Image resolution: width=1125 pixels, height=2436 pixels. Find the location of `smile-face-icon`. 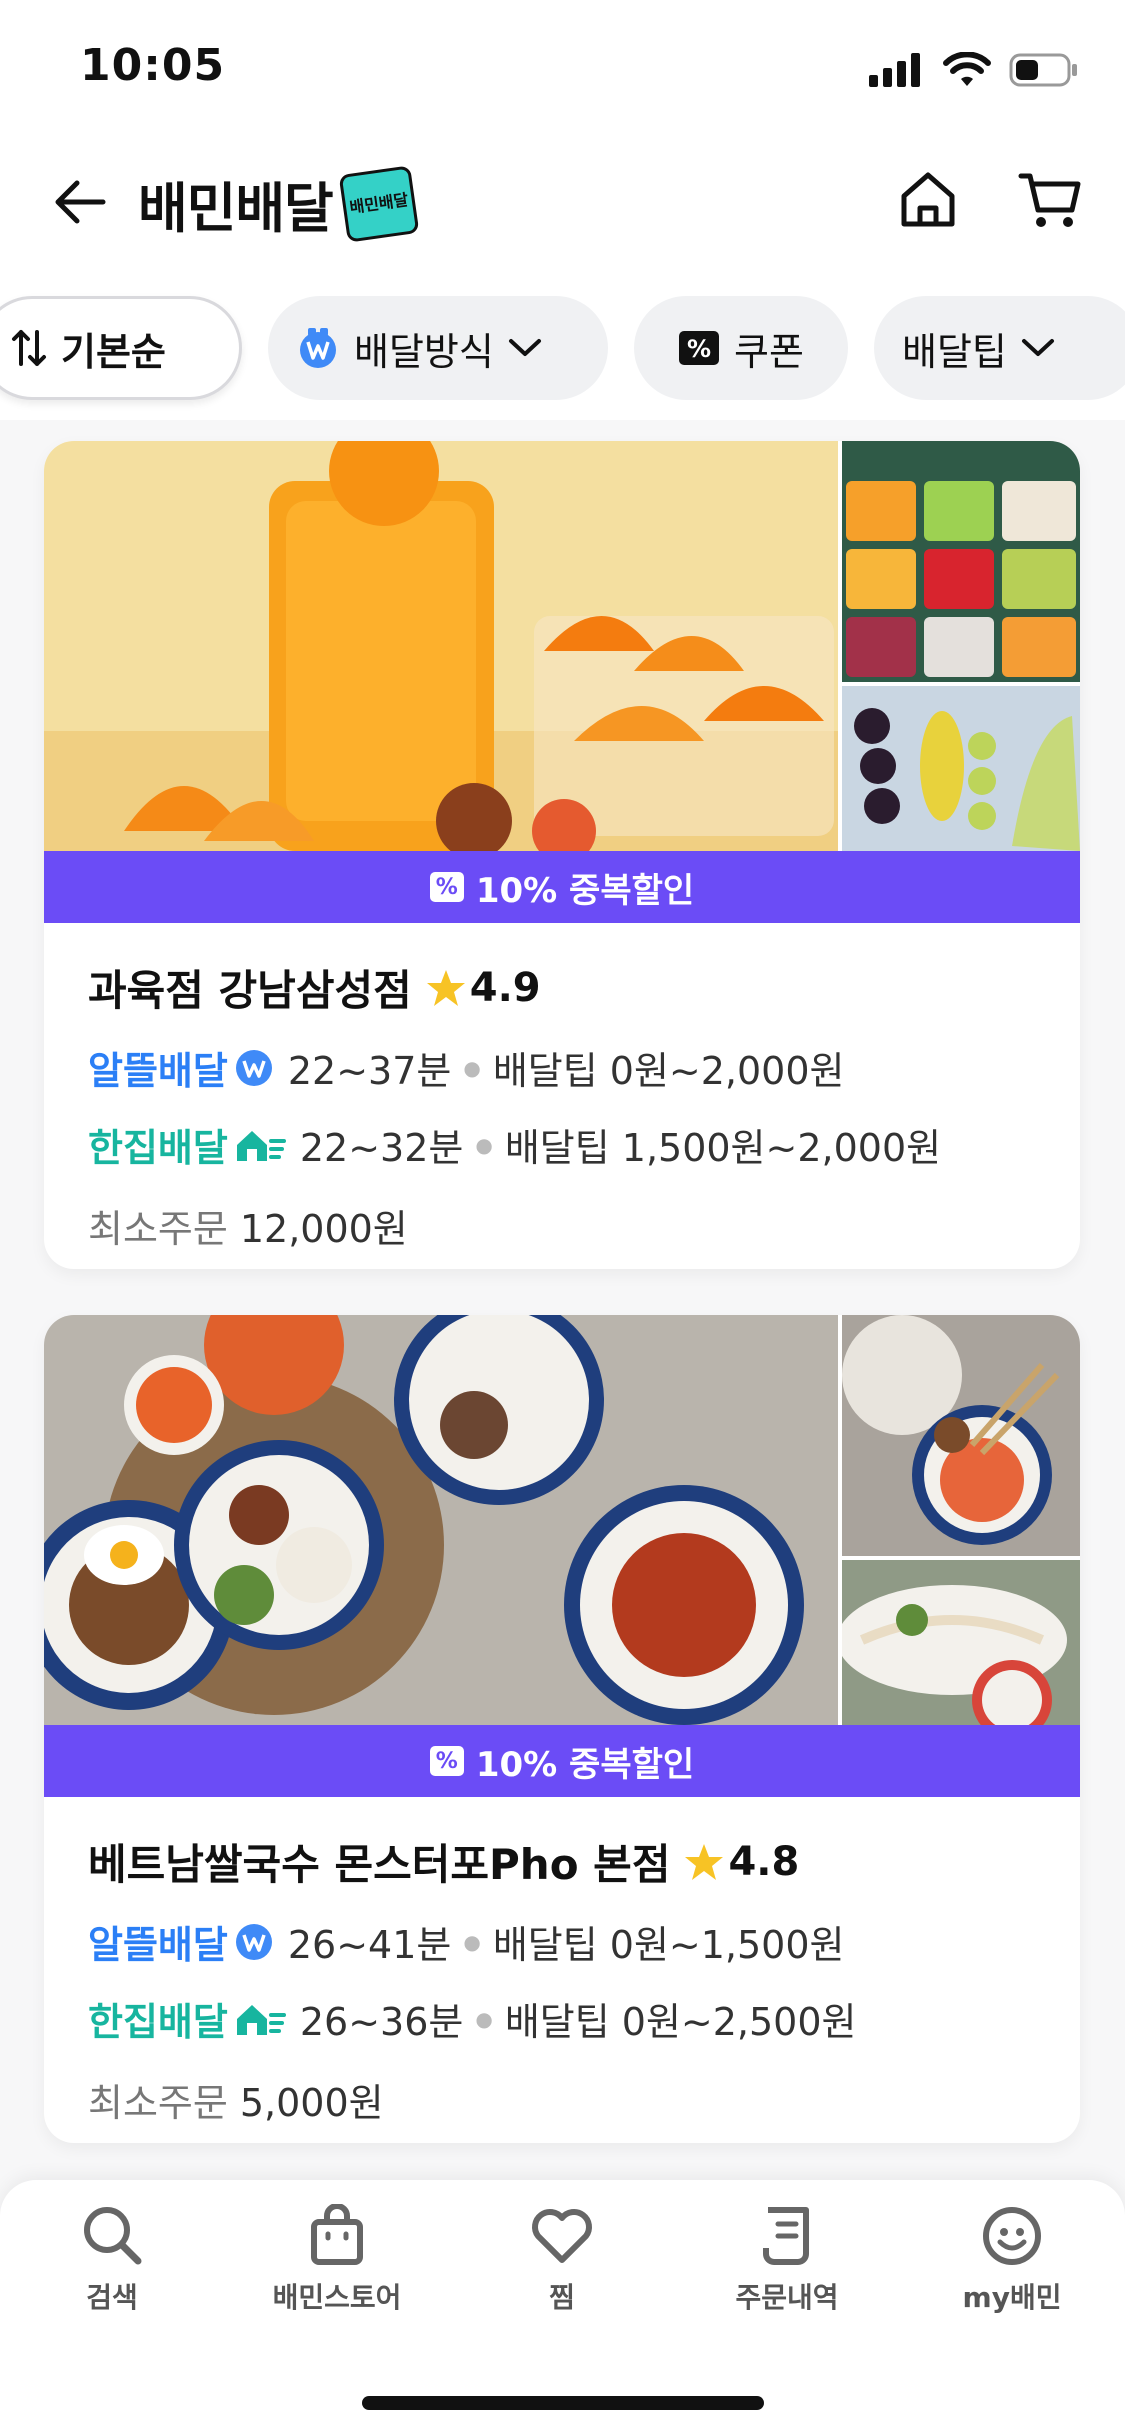

smile-face-icon is located at coordinates (1012, 2236).